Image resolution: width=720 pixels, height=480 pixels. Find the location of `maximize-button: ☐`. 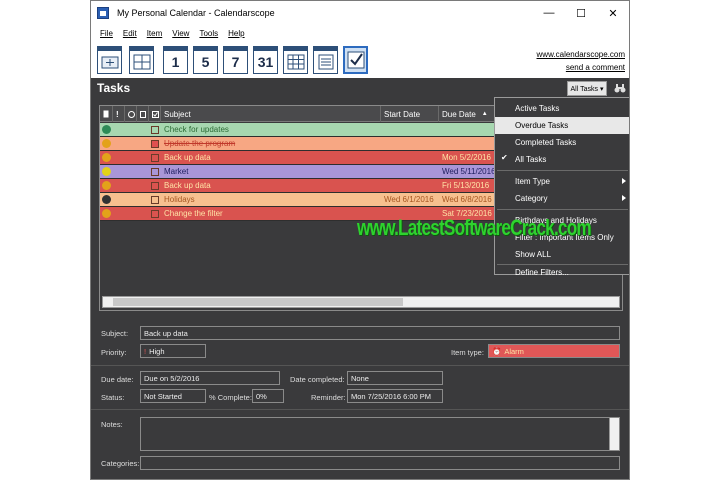

maximize-button: ☐ is located at coordinates (581, 13).